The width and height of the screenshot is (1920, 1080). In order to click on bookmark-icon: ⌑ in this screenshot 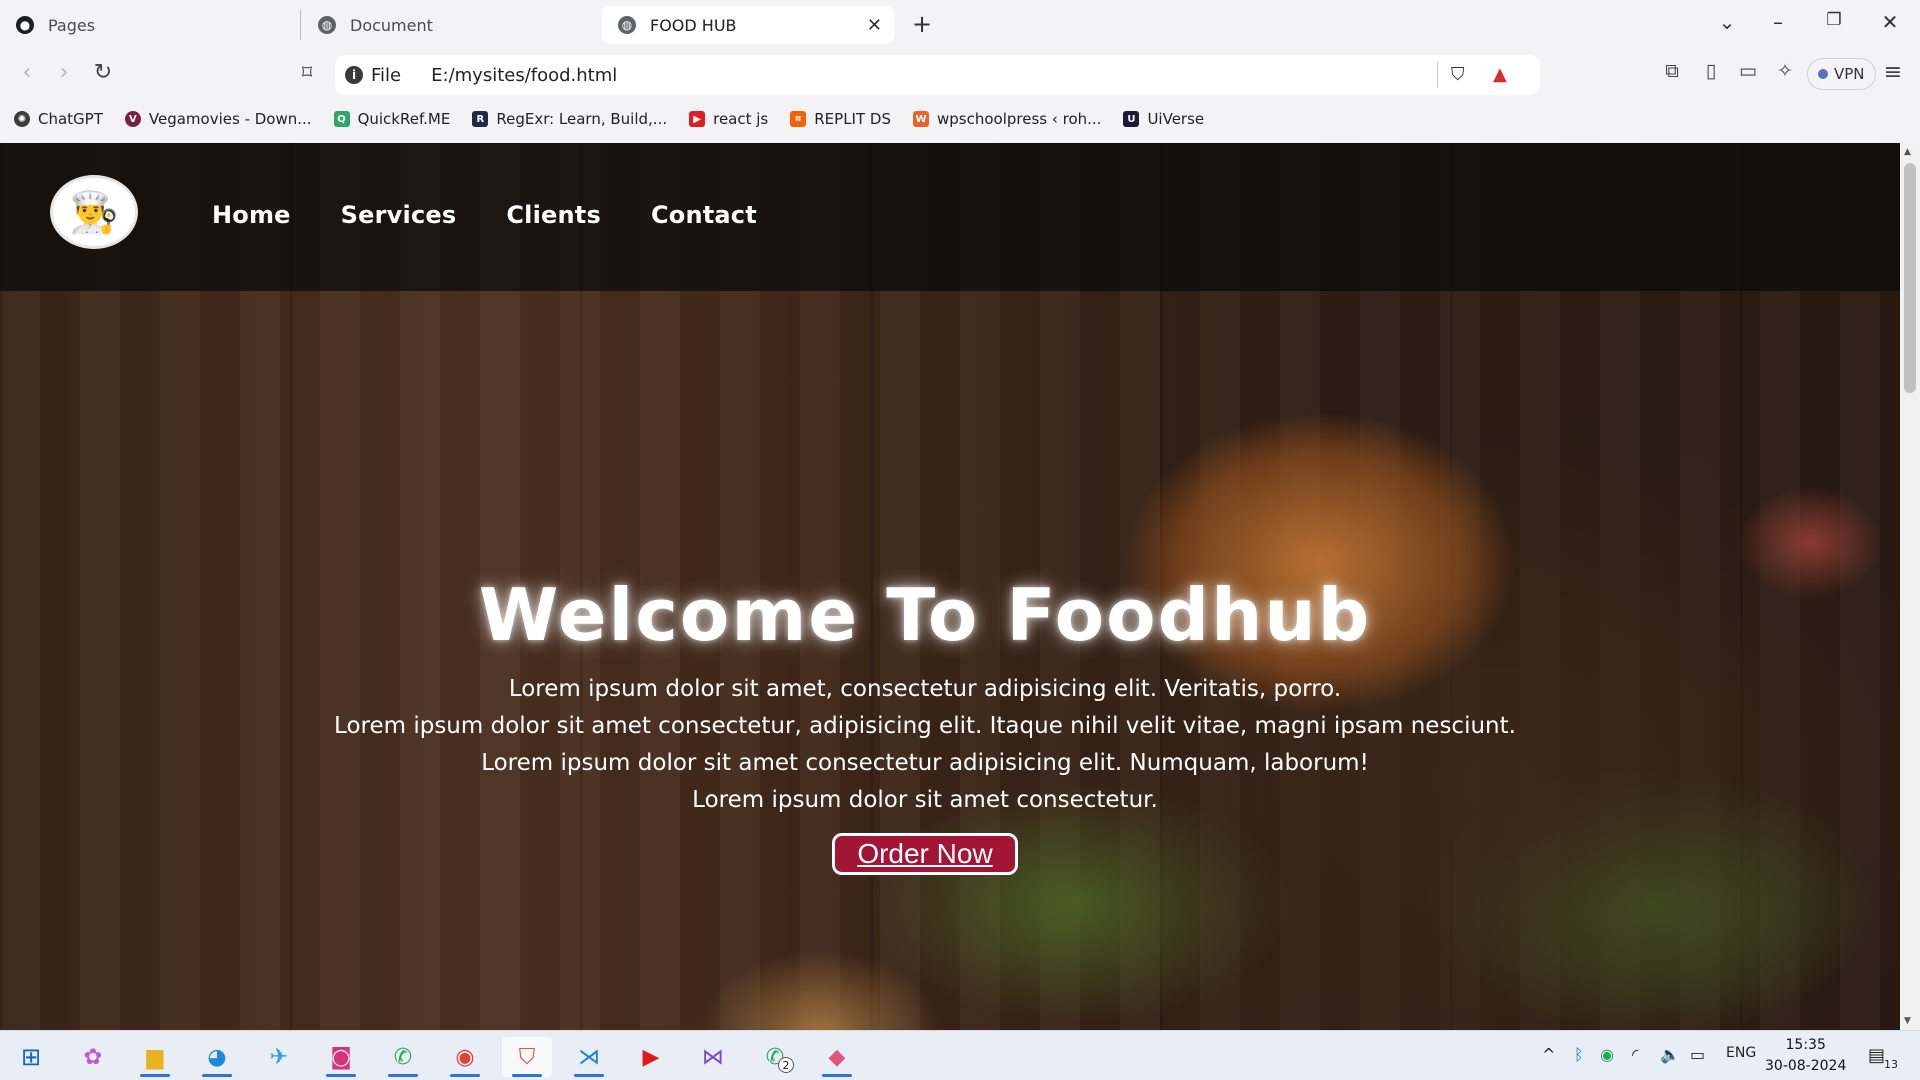, I will do `click(307, 72)`.